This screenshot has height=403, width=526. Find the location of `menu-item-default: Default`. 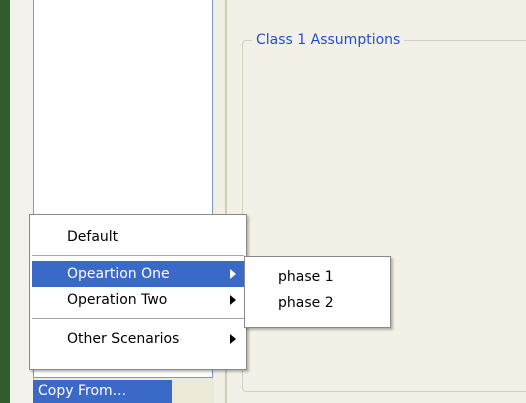

menu-item-default: Default is located at coordinates (138, 237).